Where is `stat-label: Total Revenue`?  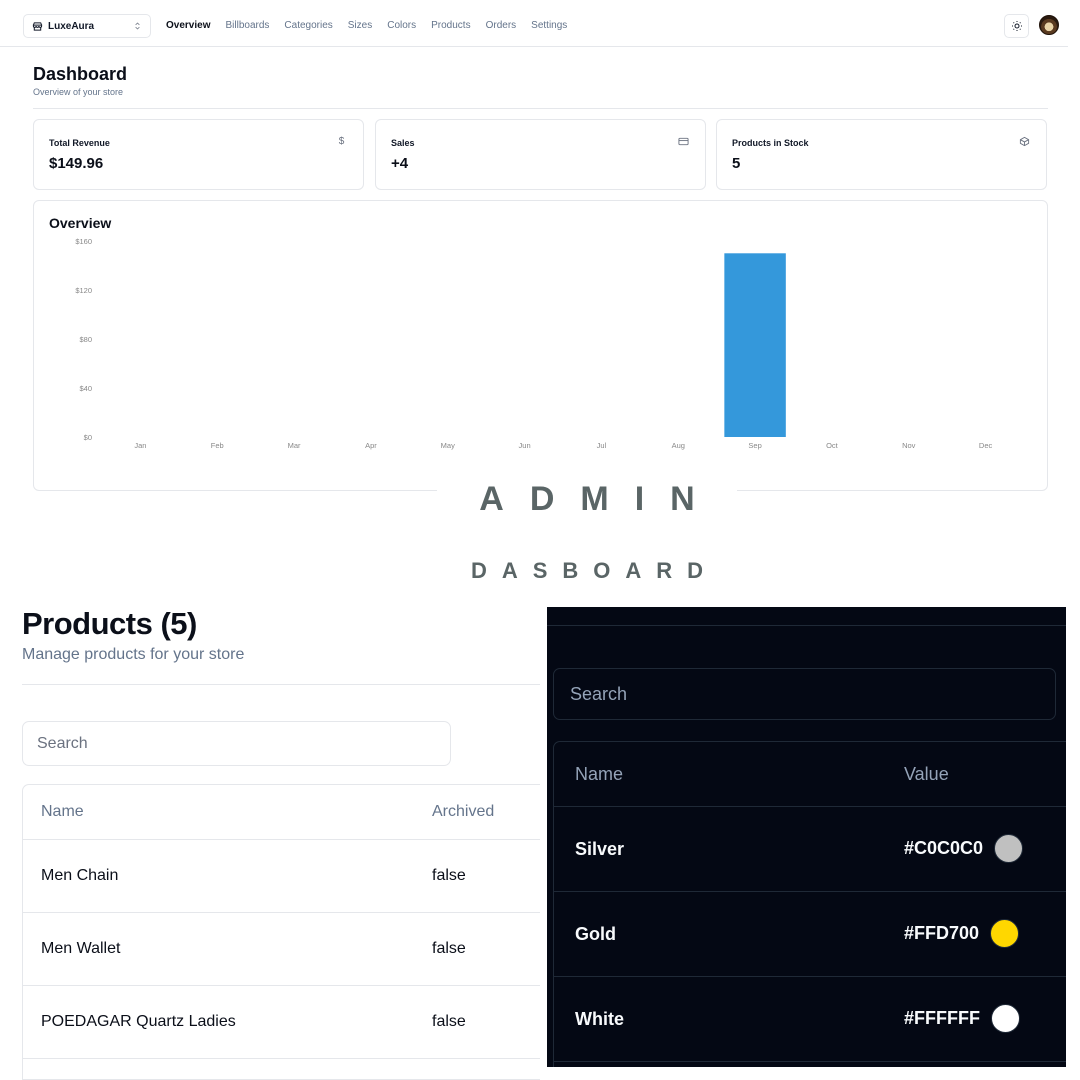
stat-label: Total Revenue is located at coordinates (79, 143).